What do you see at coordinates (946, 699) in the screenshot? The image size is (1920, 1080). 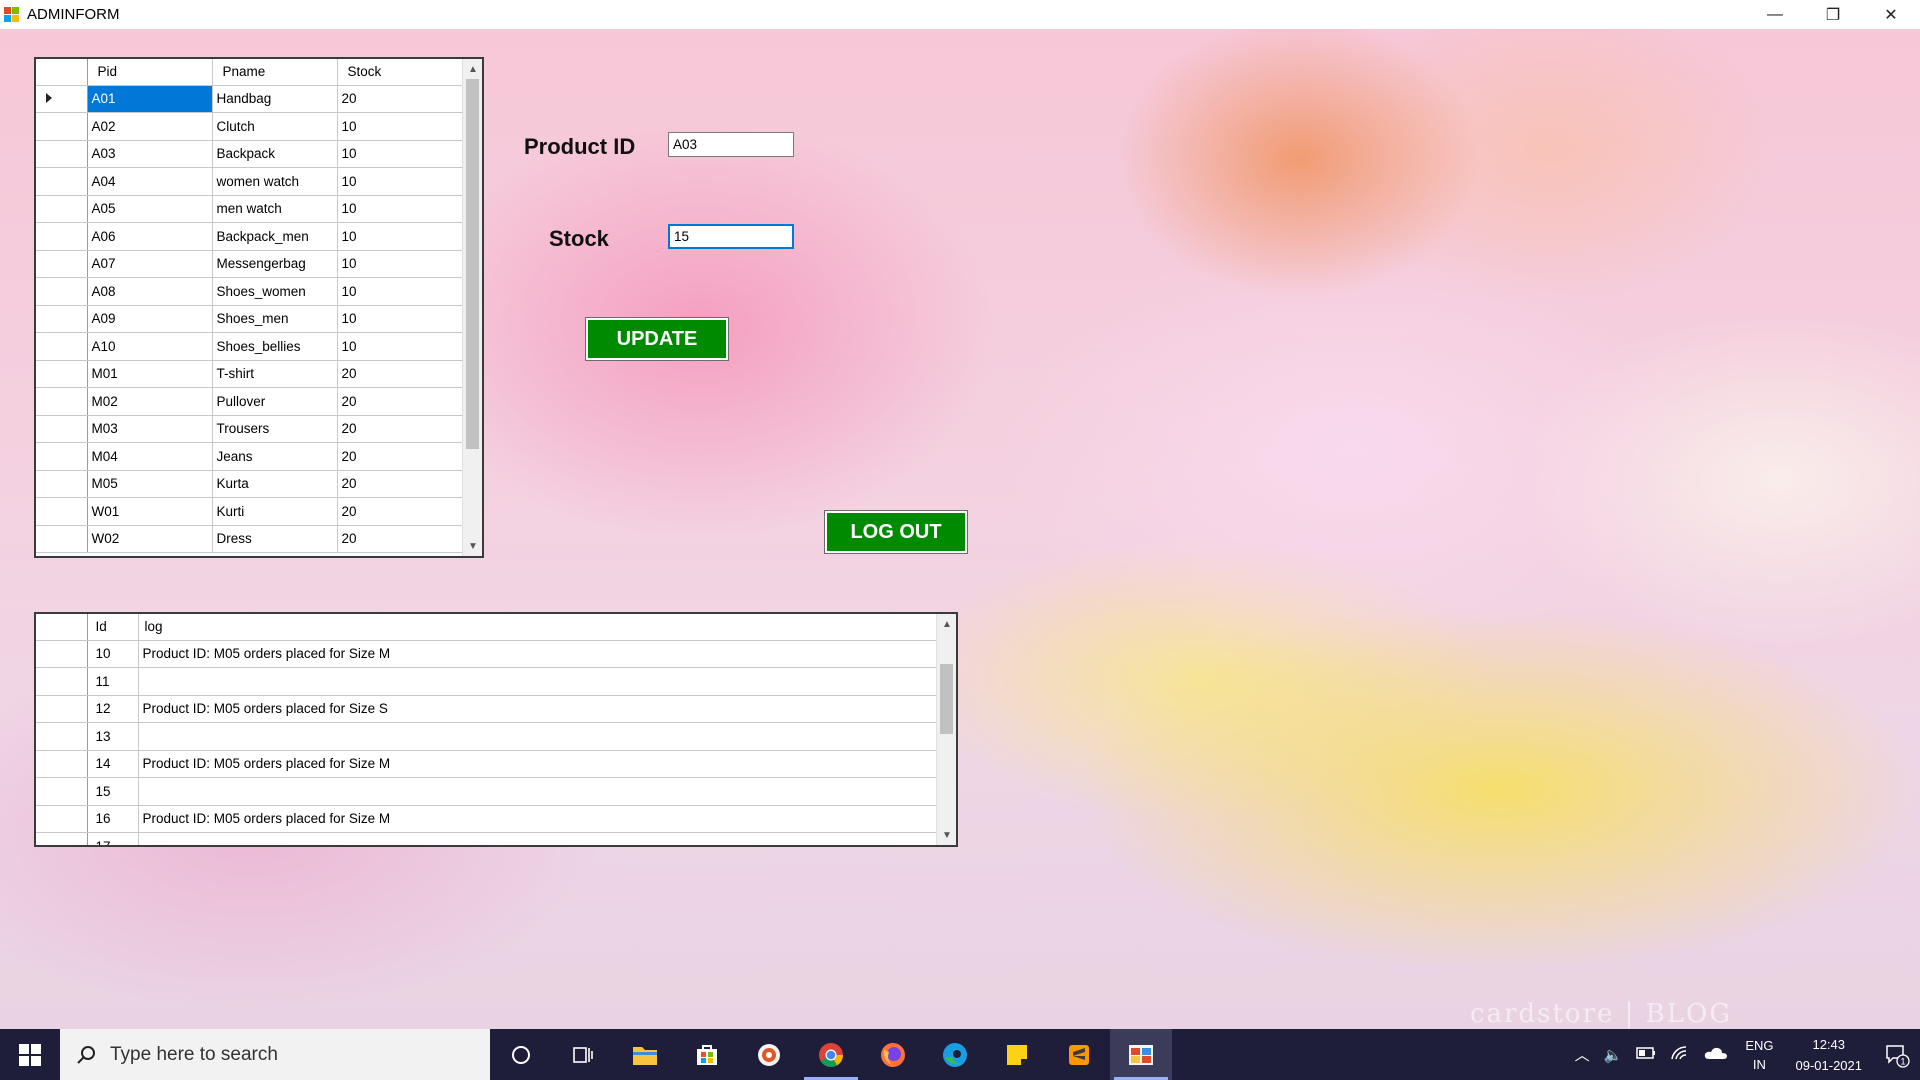 I see `scroll-thumb` at bounding box center [946, 699].